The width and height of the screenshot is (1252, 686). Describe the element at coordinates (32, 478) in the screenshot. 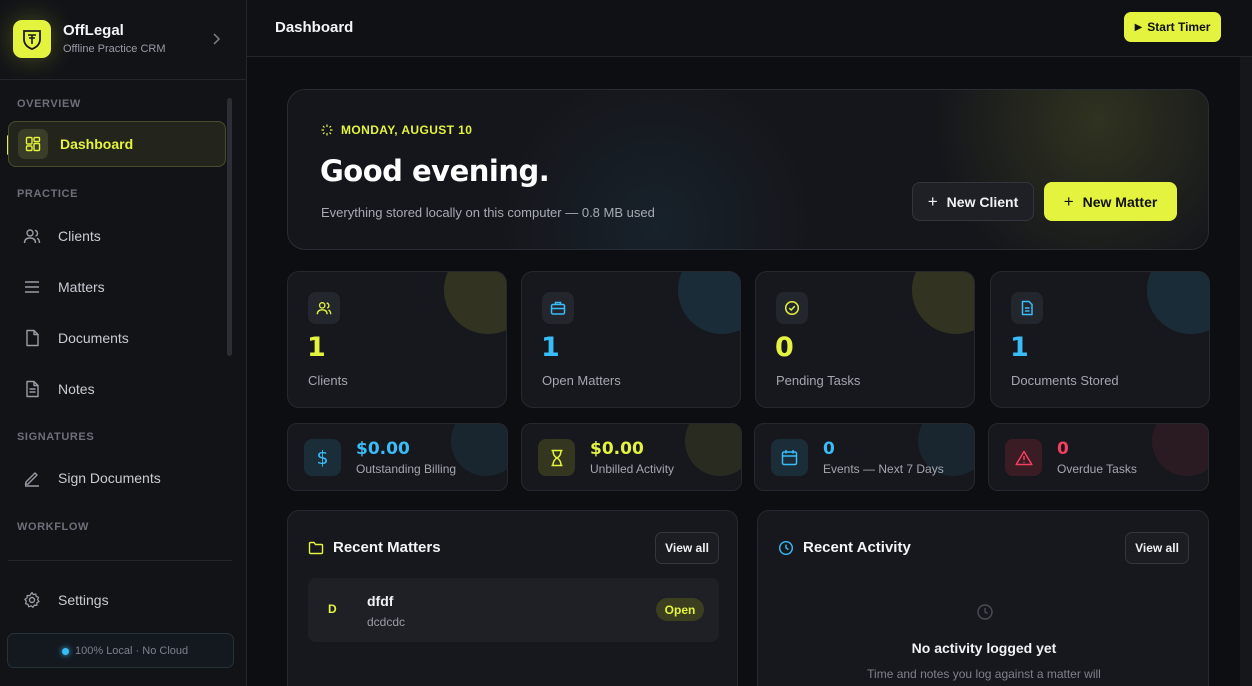

I see `pen-icon` at that location.